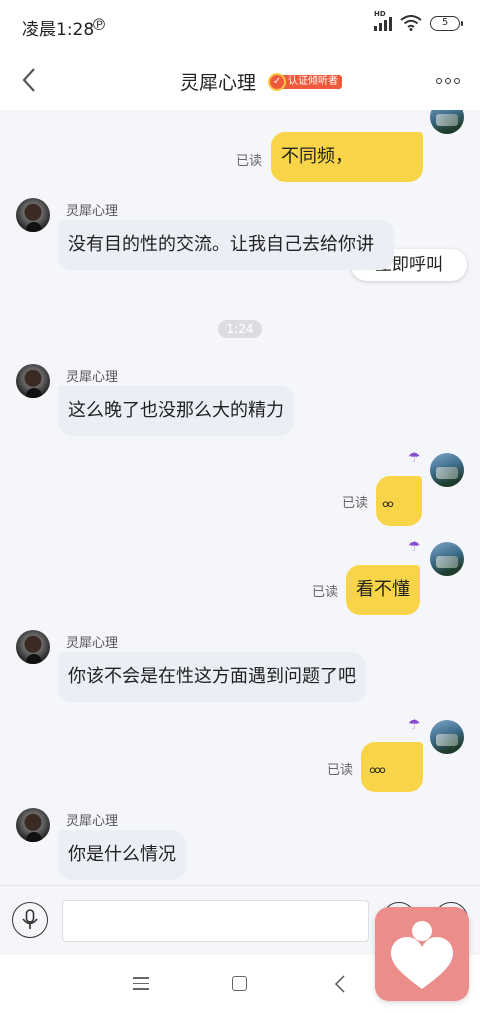 The width and height of the screenshot is (480, 1013). Describe the element at coordinates (218, 83) in the screenshot. I see `page-title: 灵犀心理` at that location.